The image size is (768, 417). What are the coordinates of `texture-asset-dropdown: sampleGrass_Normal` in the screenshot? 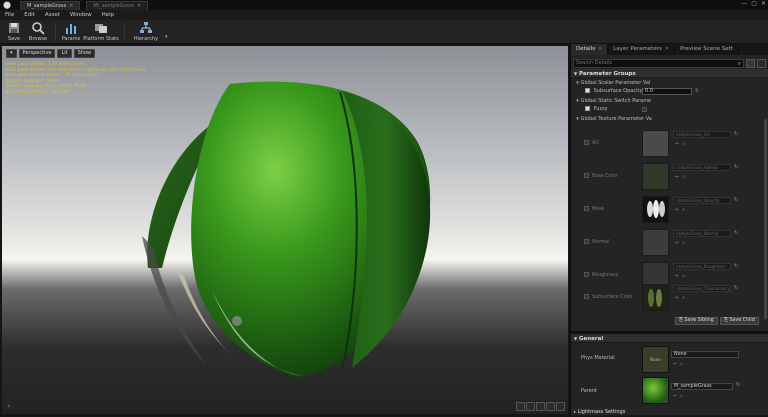 It's located at (702, 233).